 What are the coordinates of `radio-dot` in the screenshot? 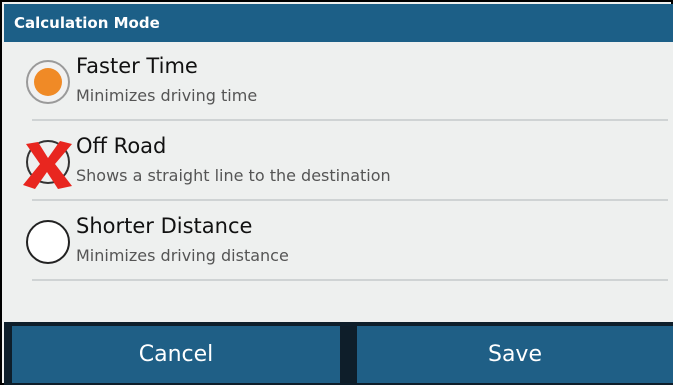 It's located at (48, 82).